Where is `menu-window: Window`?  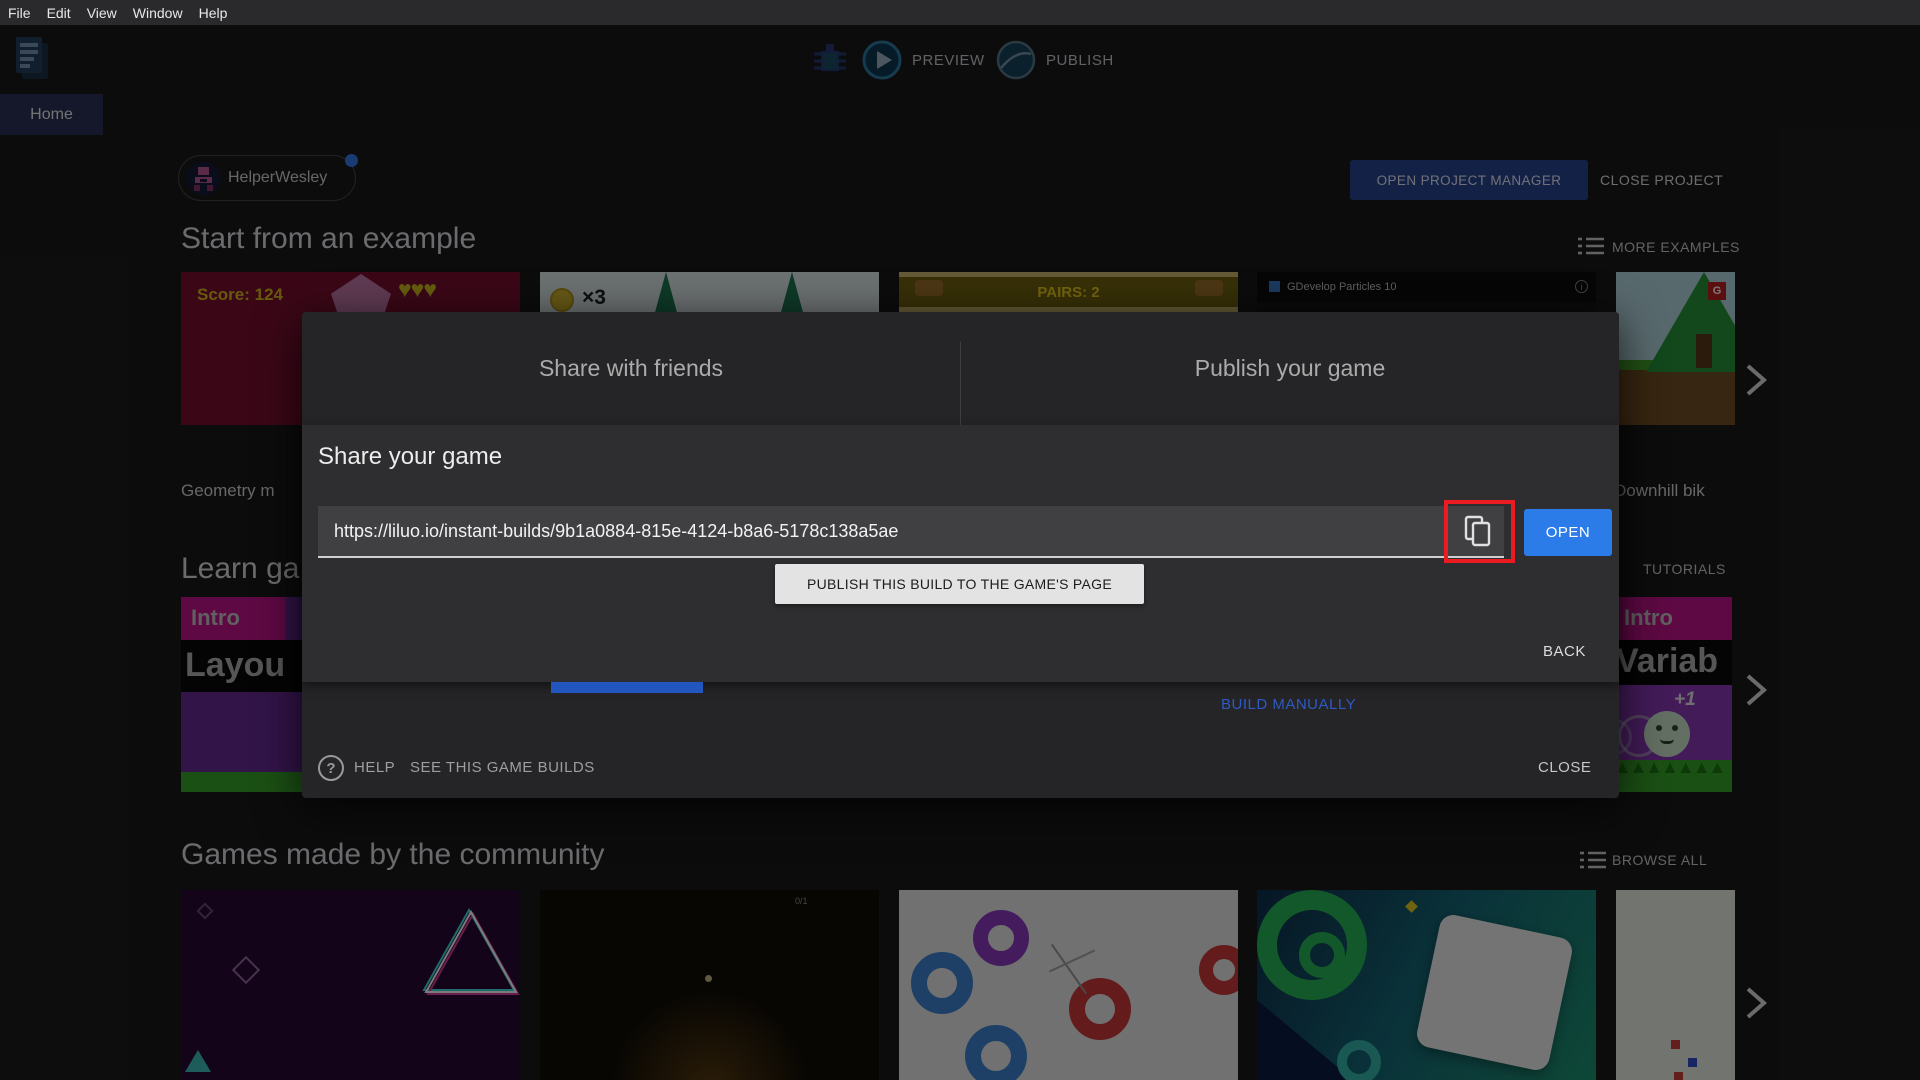 menu-window: Window is located at coordinates (158, 13).